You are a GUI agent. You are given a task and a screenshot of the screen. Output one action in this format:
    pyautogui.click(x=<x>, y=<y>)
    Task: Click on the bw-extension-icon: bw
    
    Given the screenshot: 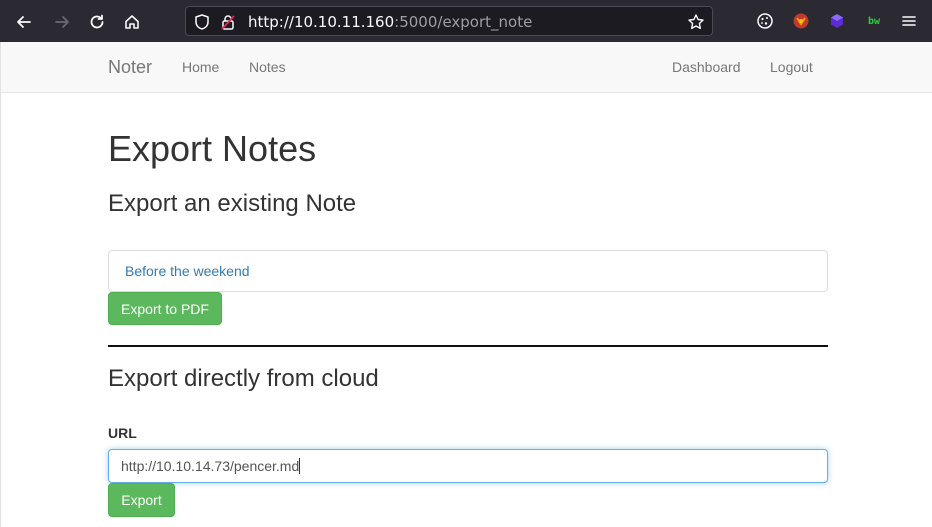 What is the action you would take?
    pyautogui.click(x=874, y=21)
    